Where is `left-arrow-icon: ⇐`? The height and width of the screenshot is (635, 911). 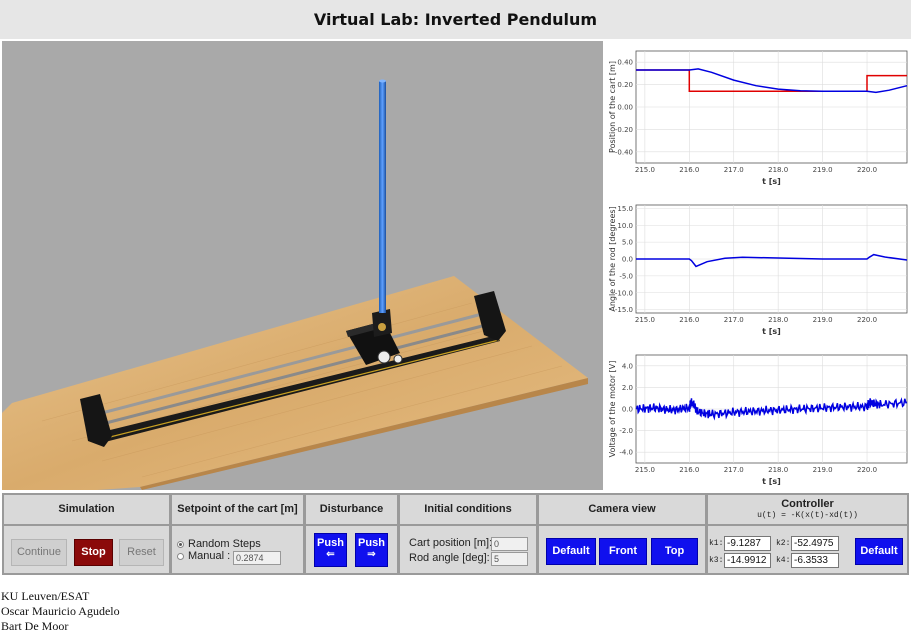
left-arrow-icon: ⇐ is located at coordinates (330, 554).